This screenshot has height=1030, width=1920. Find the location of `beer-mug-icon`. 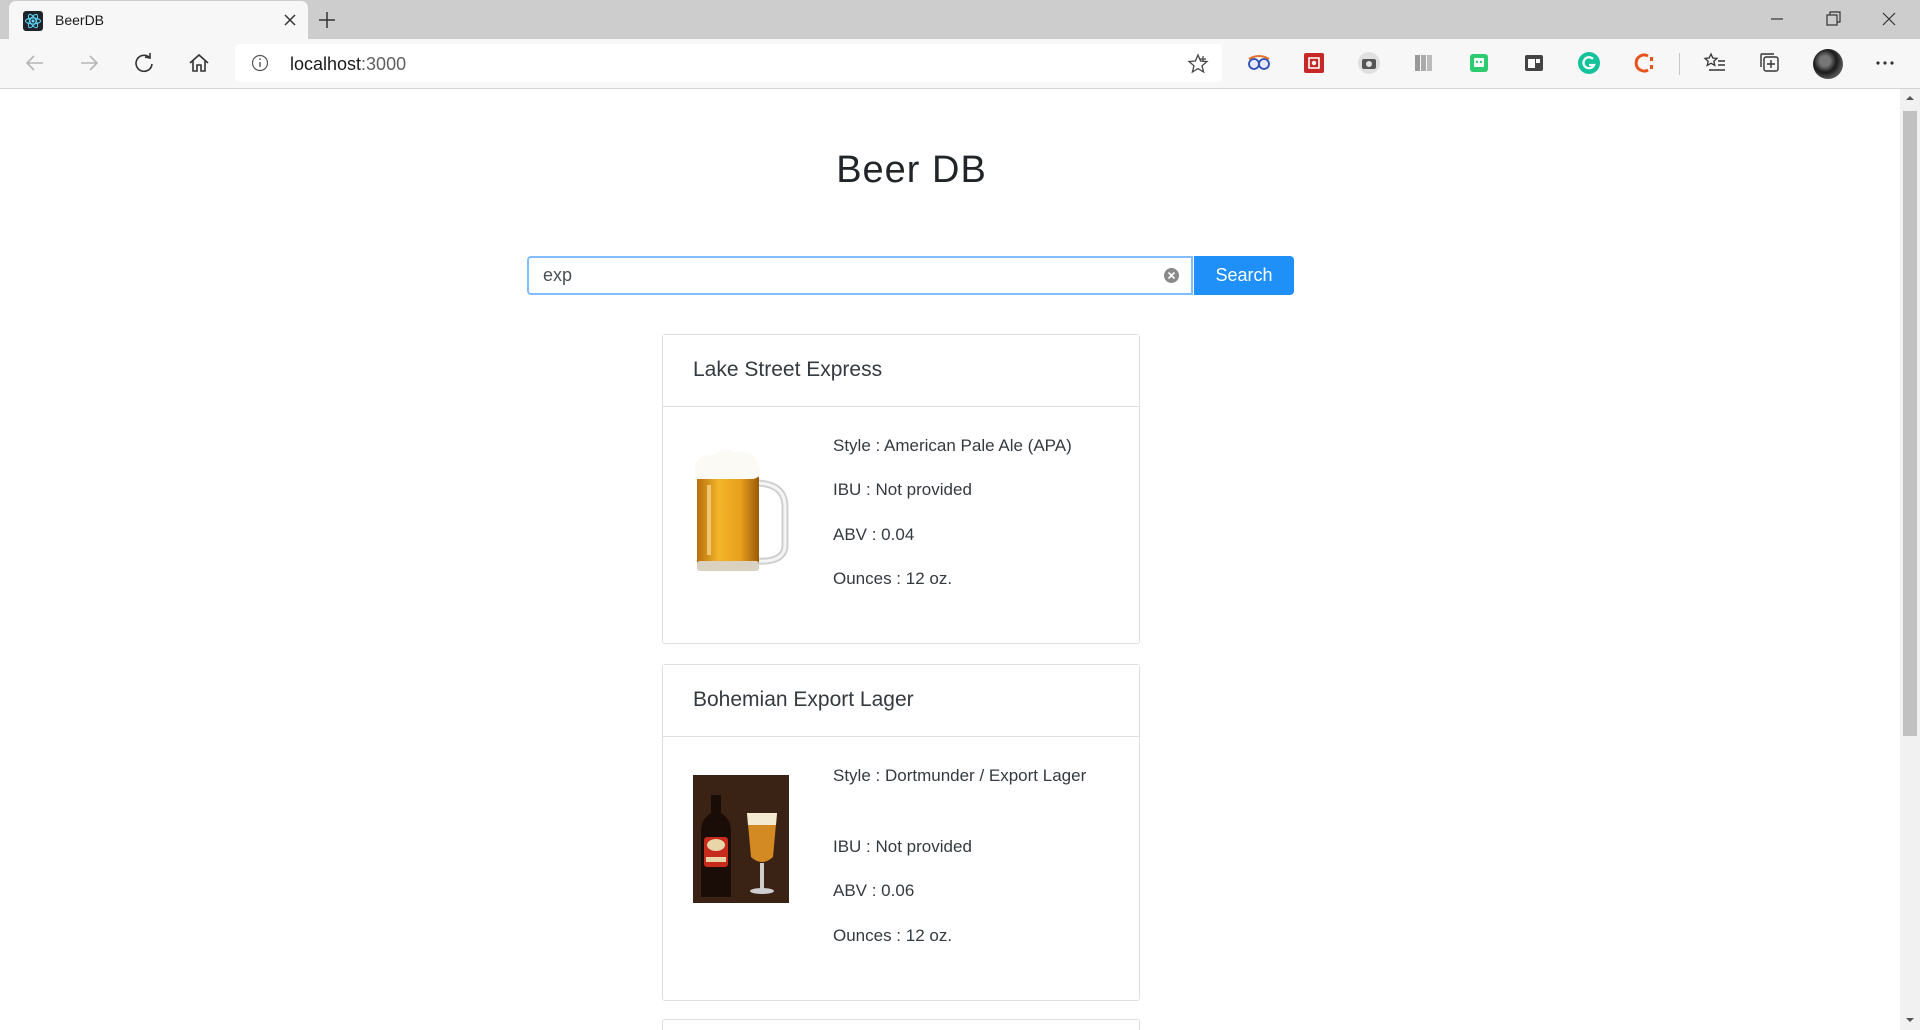

beer-mug-icon is located at coordinates (741, 510).